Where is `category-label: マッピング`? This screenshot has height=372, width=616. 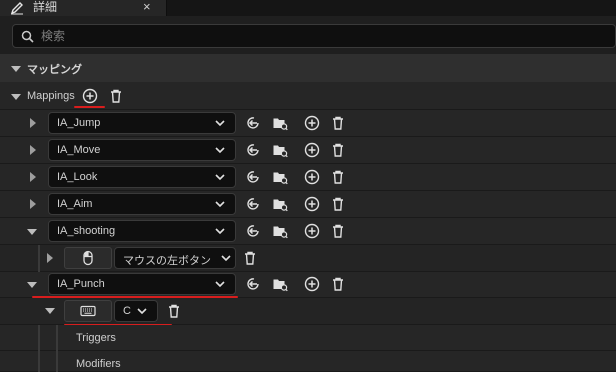 category-label: マッピング is located at coordinates (54, 70).